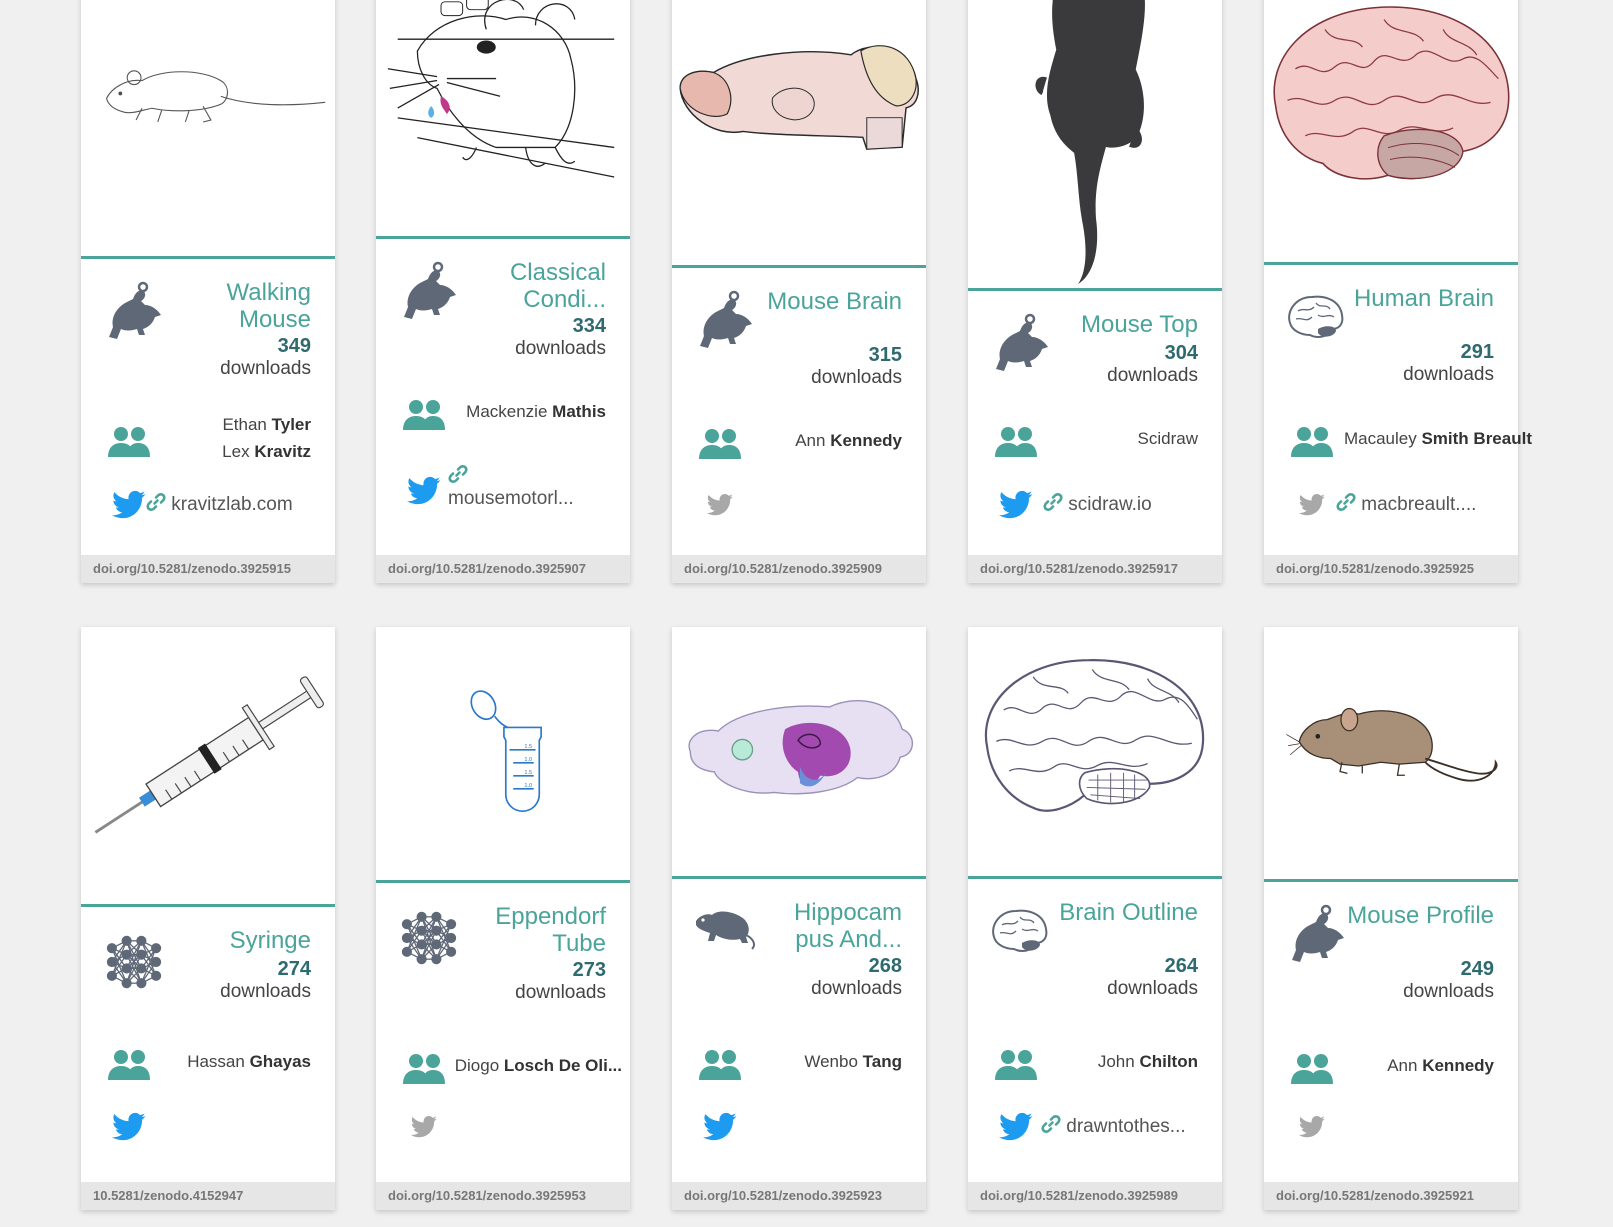 The width and height of the screenshot is (1613, 1227). I want to click on drawing-title: Mouse Brain, so click(827, 301).